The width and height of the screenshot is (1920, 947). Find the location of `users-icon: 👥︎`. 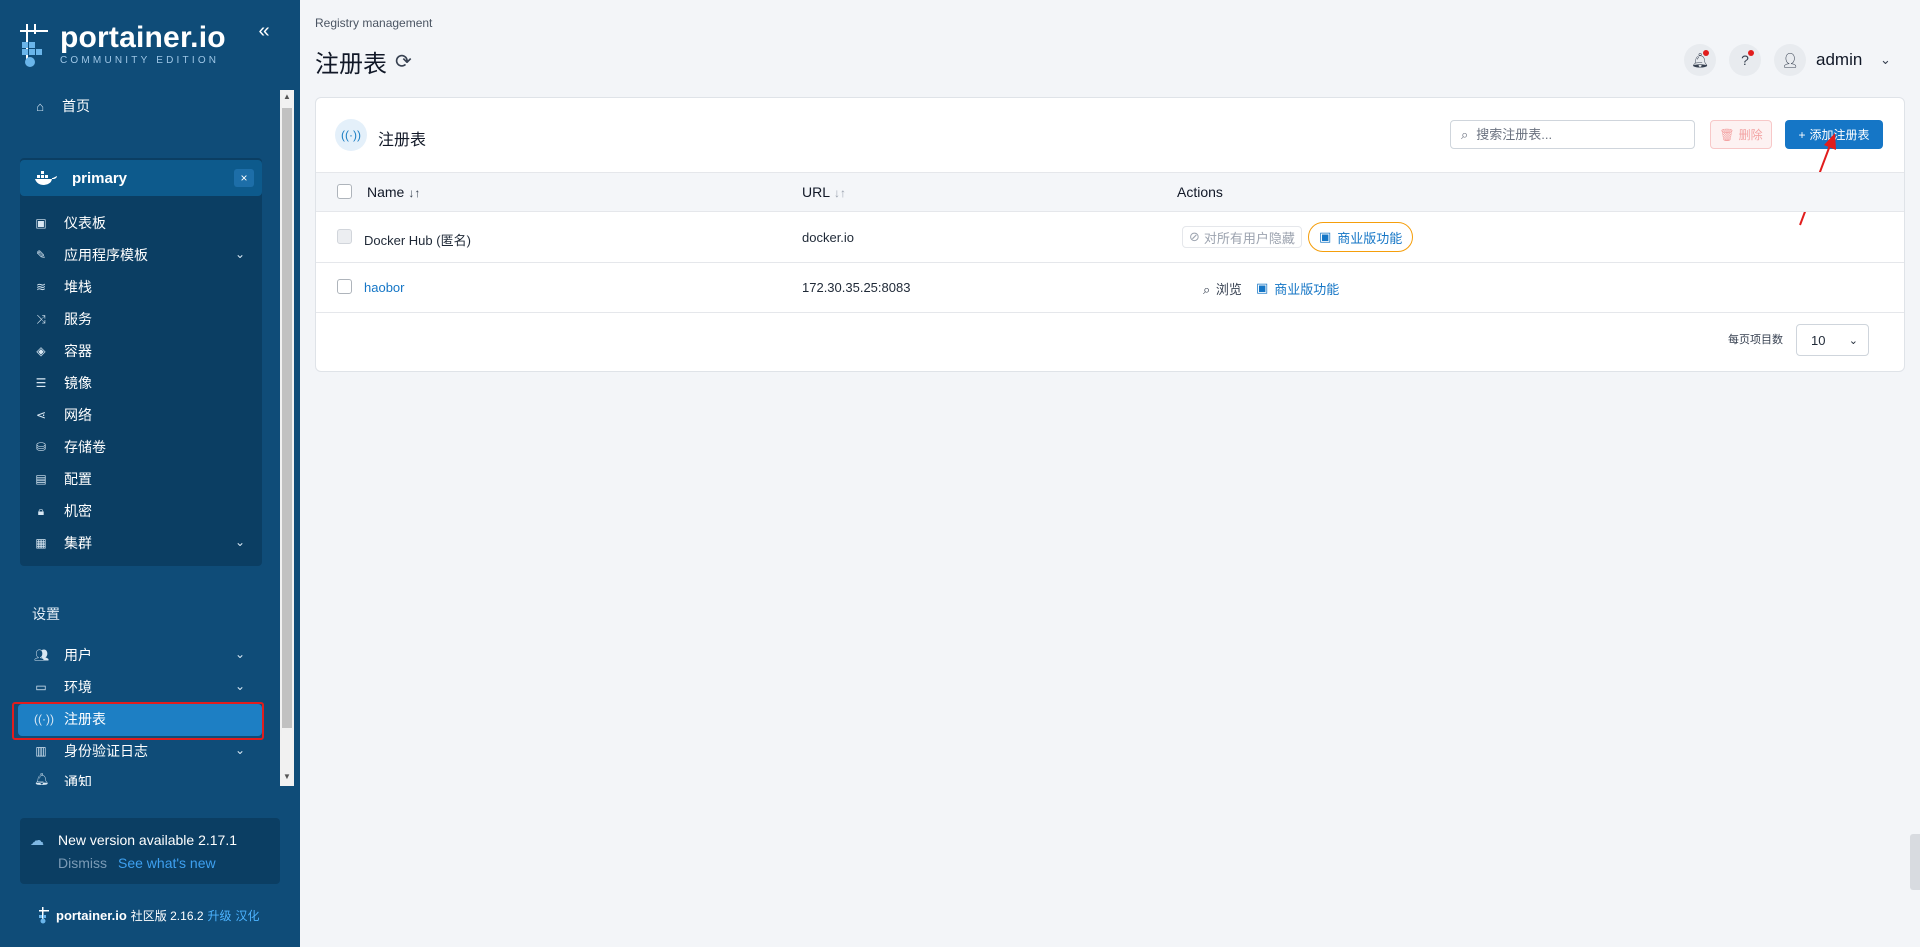

users-icon: 👥︎ is located at coordinates (42, 655).